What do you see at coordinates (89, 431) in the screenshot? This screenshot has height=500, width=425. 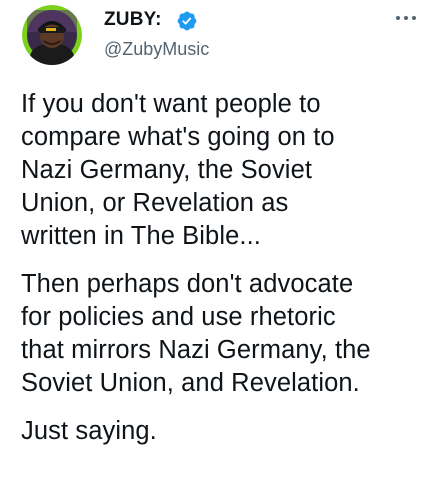 I see `tweet-paragraph: Just saying.` at bounding box center [89, 431].